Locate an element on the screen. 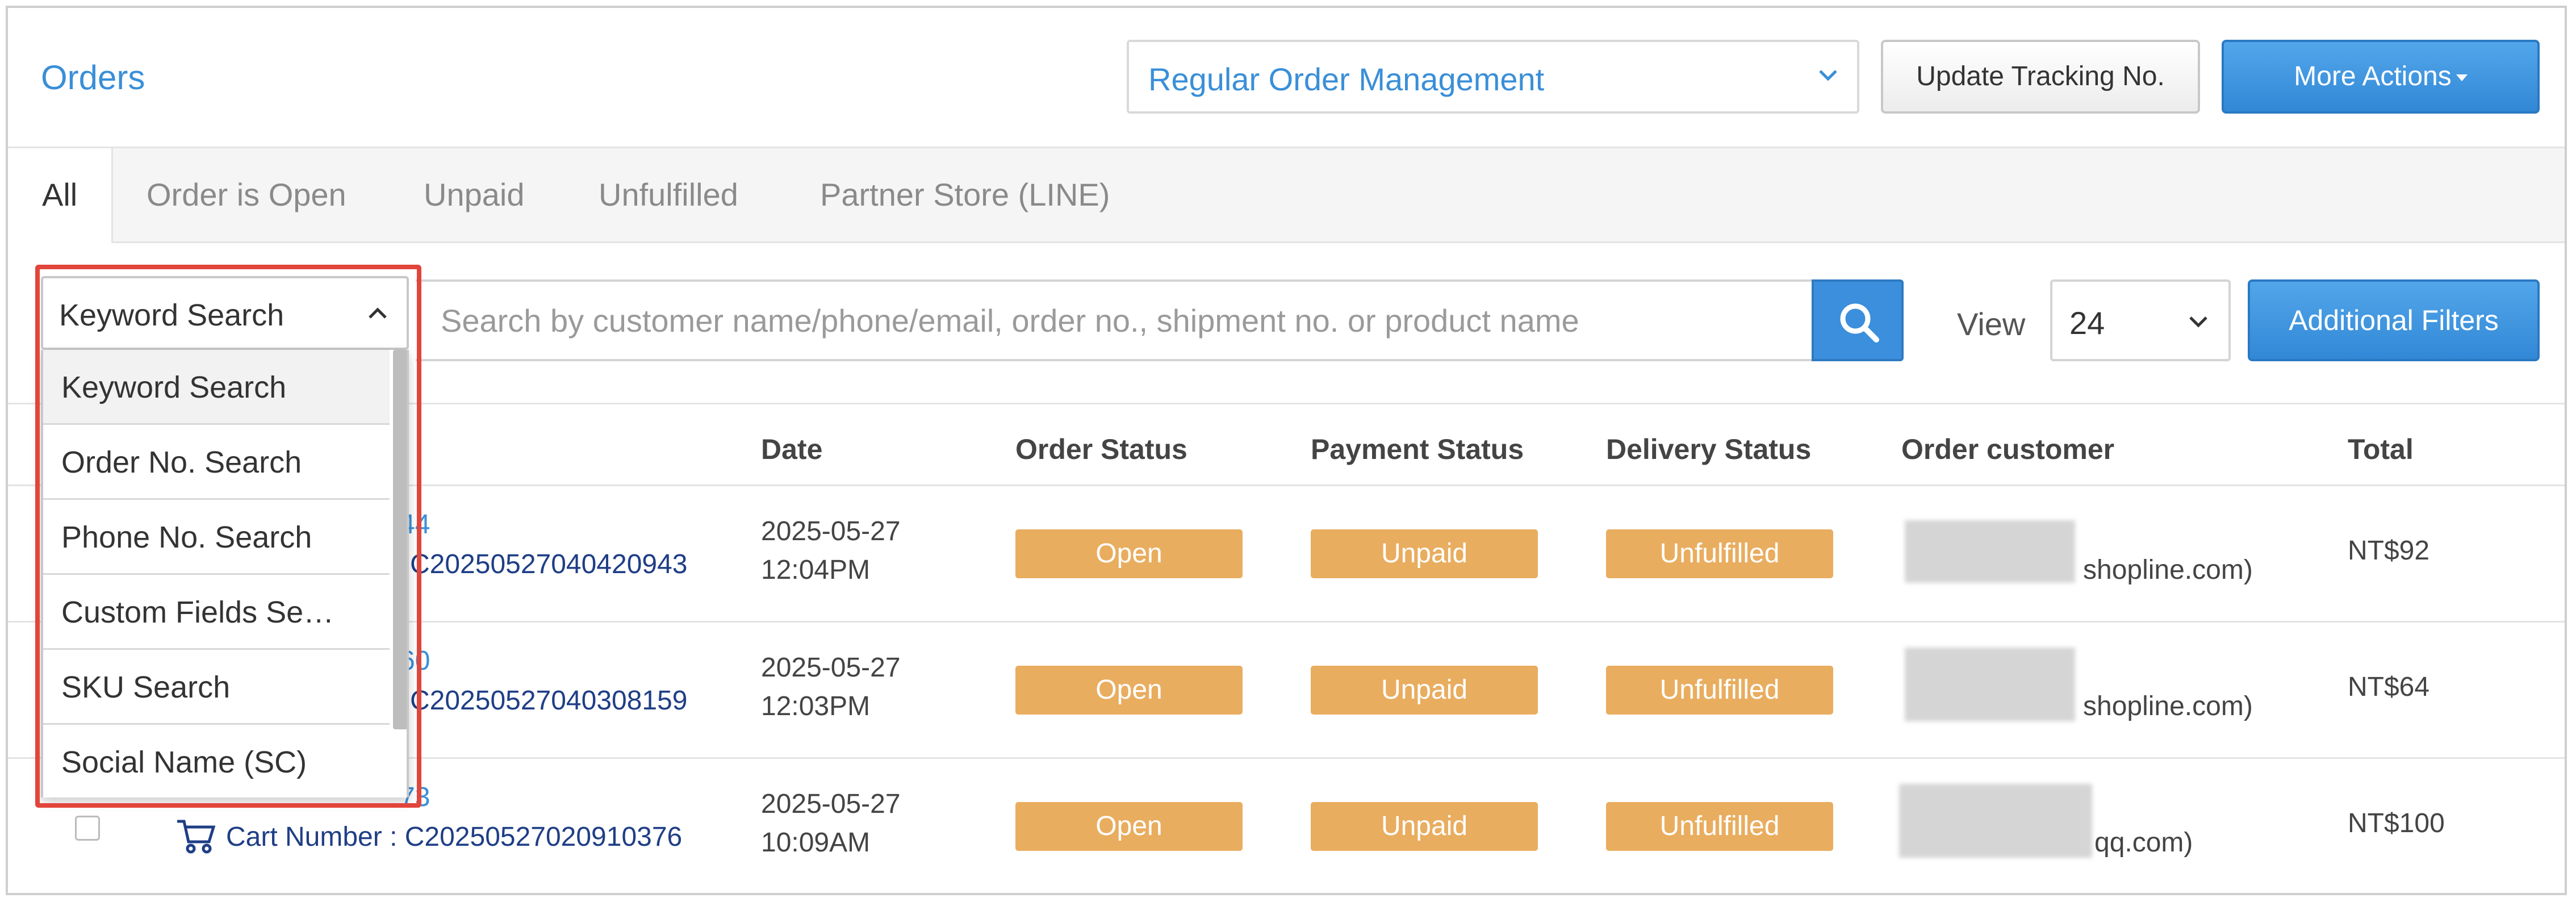  column-header-total: Total is located at coordinates (2381, 449).